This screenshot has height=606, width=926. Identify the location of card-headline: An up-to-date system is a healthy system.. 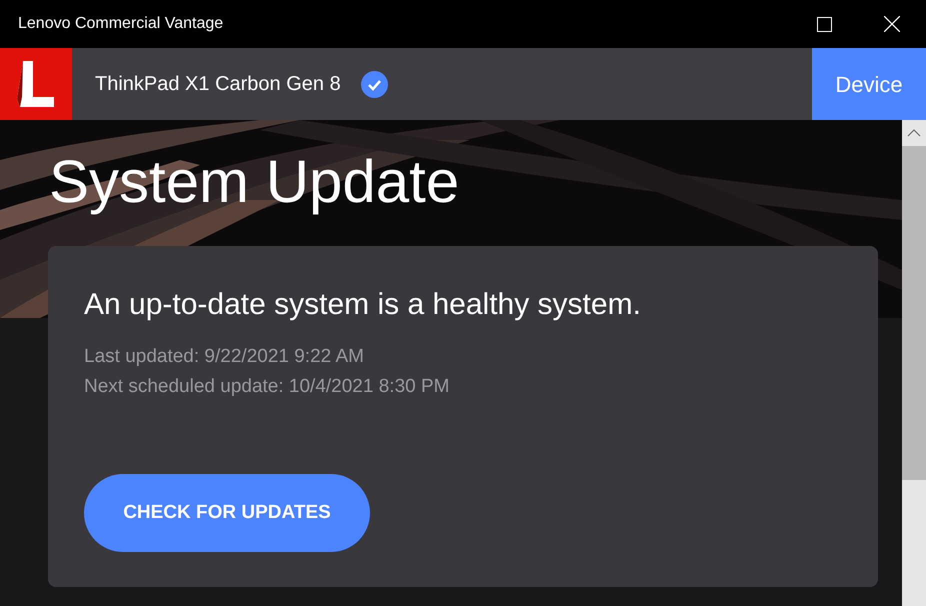
(363, 305).